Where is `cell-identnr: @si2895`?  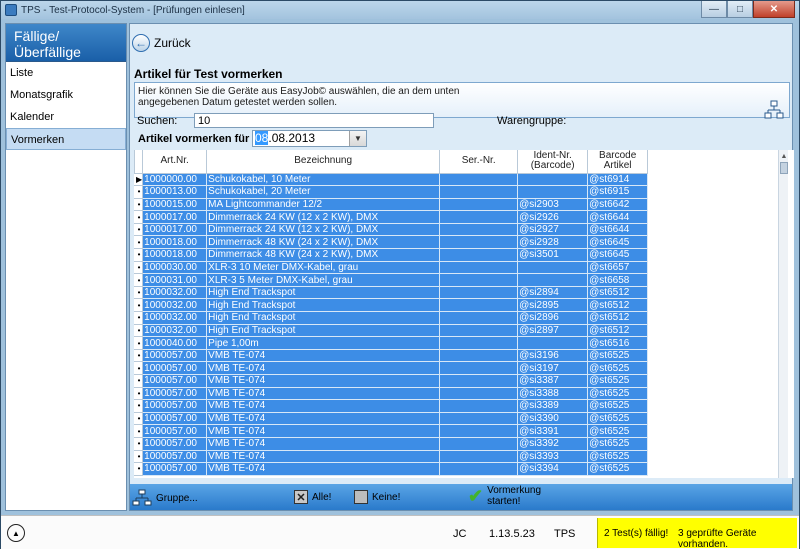
cell-identnr: @si2895 is located at coordinates (553, 305).